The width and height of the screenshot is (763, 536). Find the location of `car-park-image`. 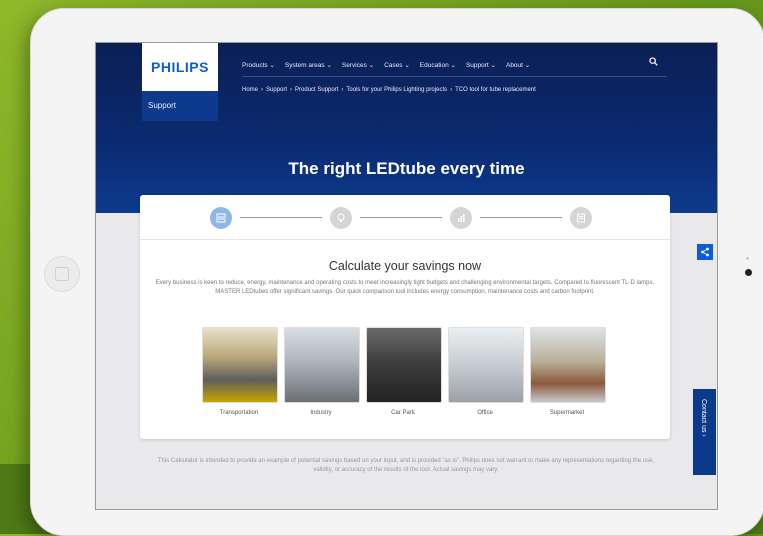

car-park-image is located at coordinates (404, 365).